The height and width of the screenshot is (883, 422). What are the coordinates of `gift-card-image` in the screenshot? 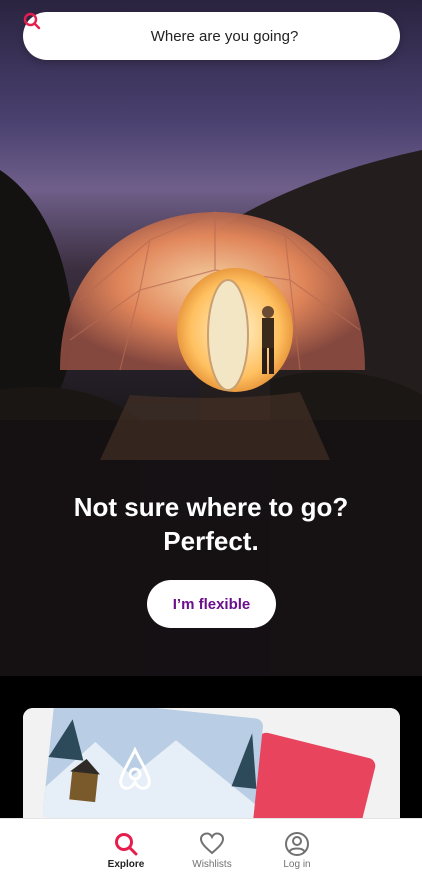 It's located at (211, 768).